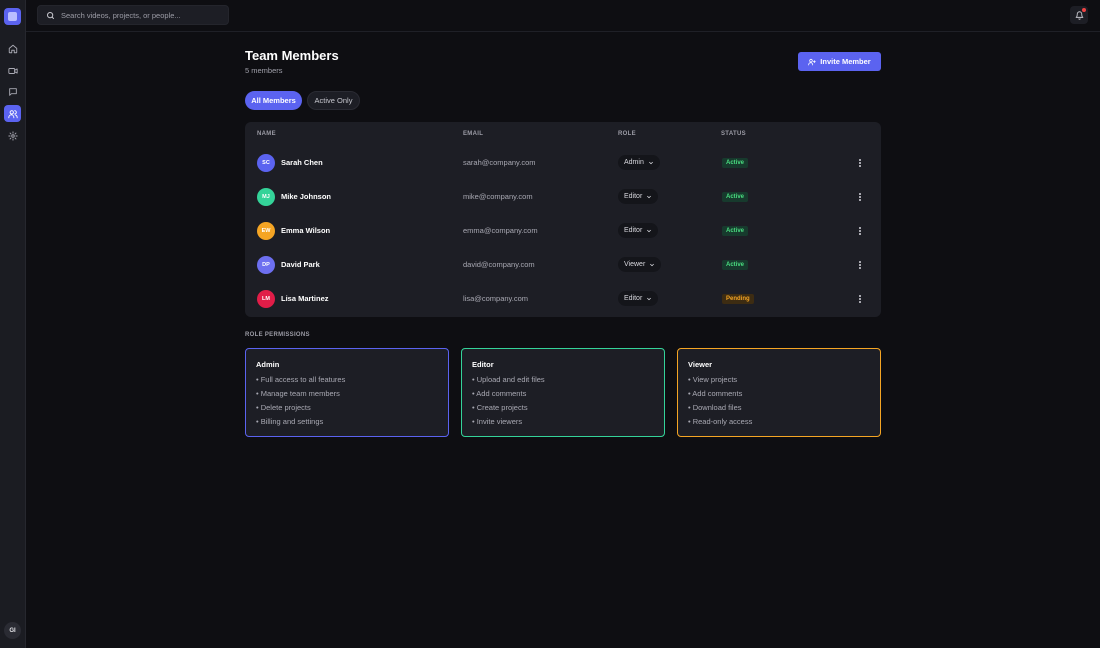 Image resolution: width=1100 pixels, height=648 pixels. I want to click on role-permissions-heading: ROLE PERMISSIONS, so click(277, 335).